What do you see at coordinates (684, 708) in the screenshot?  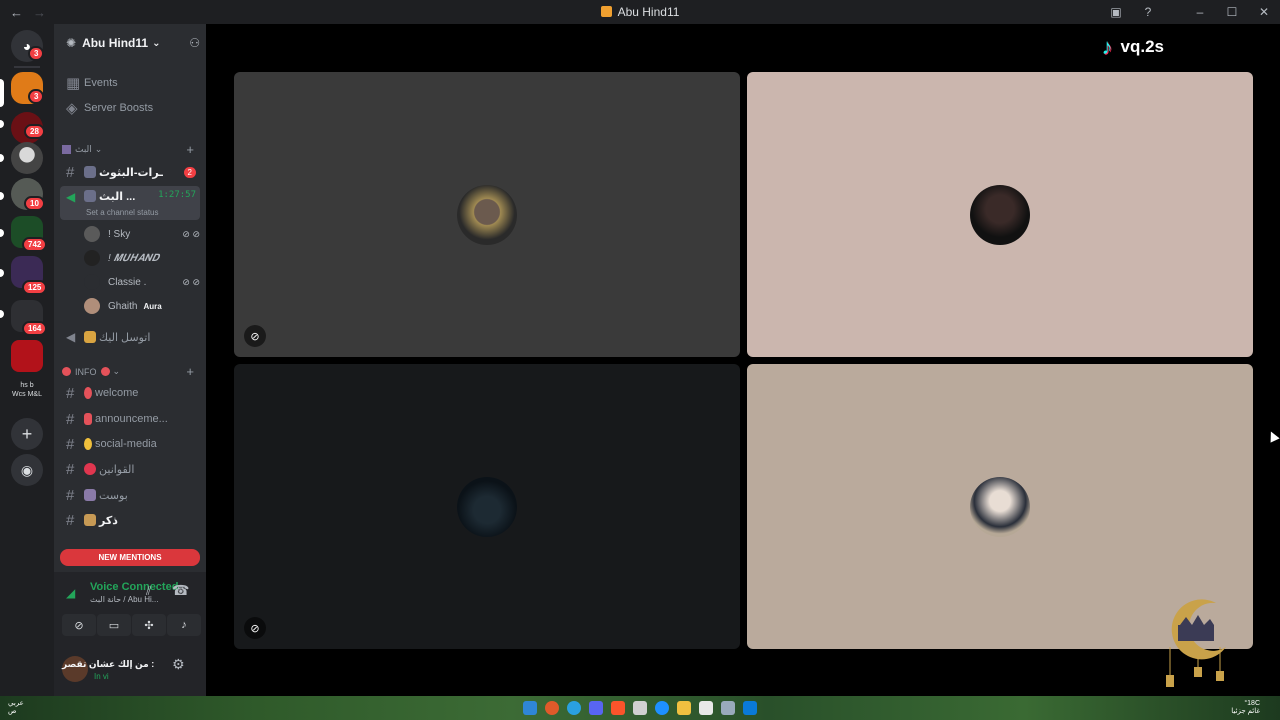 I see `folder-icon` at bounding box center [684, 708].